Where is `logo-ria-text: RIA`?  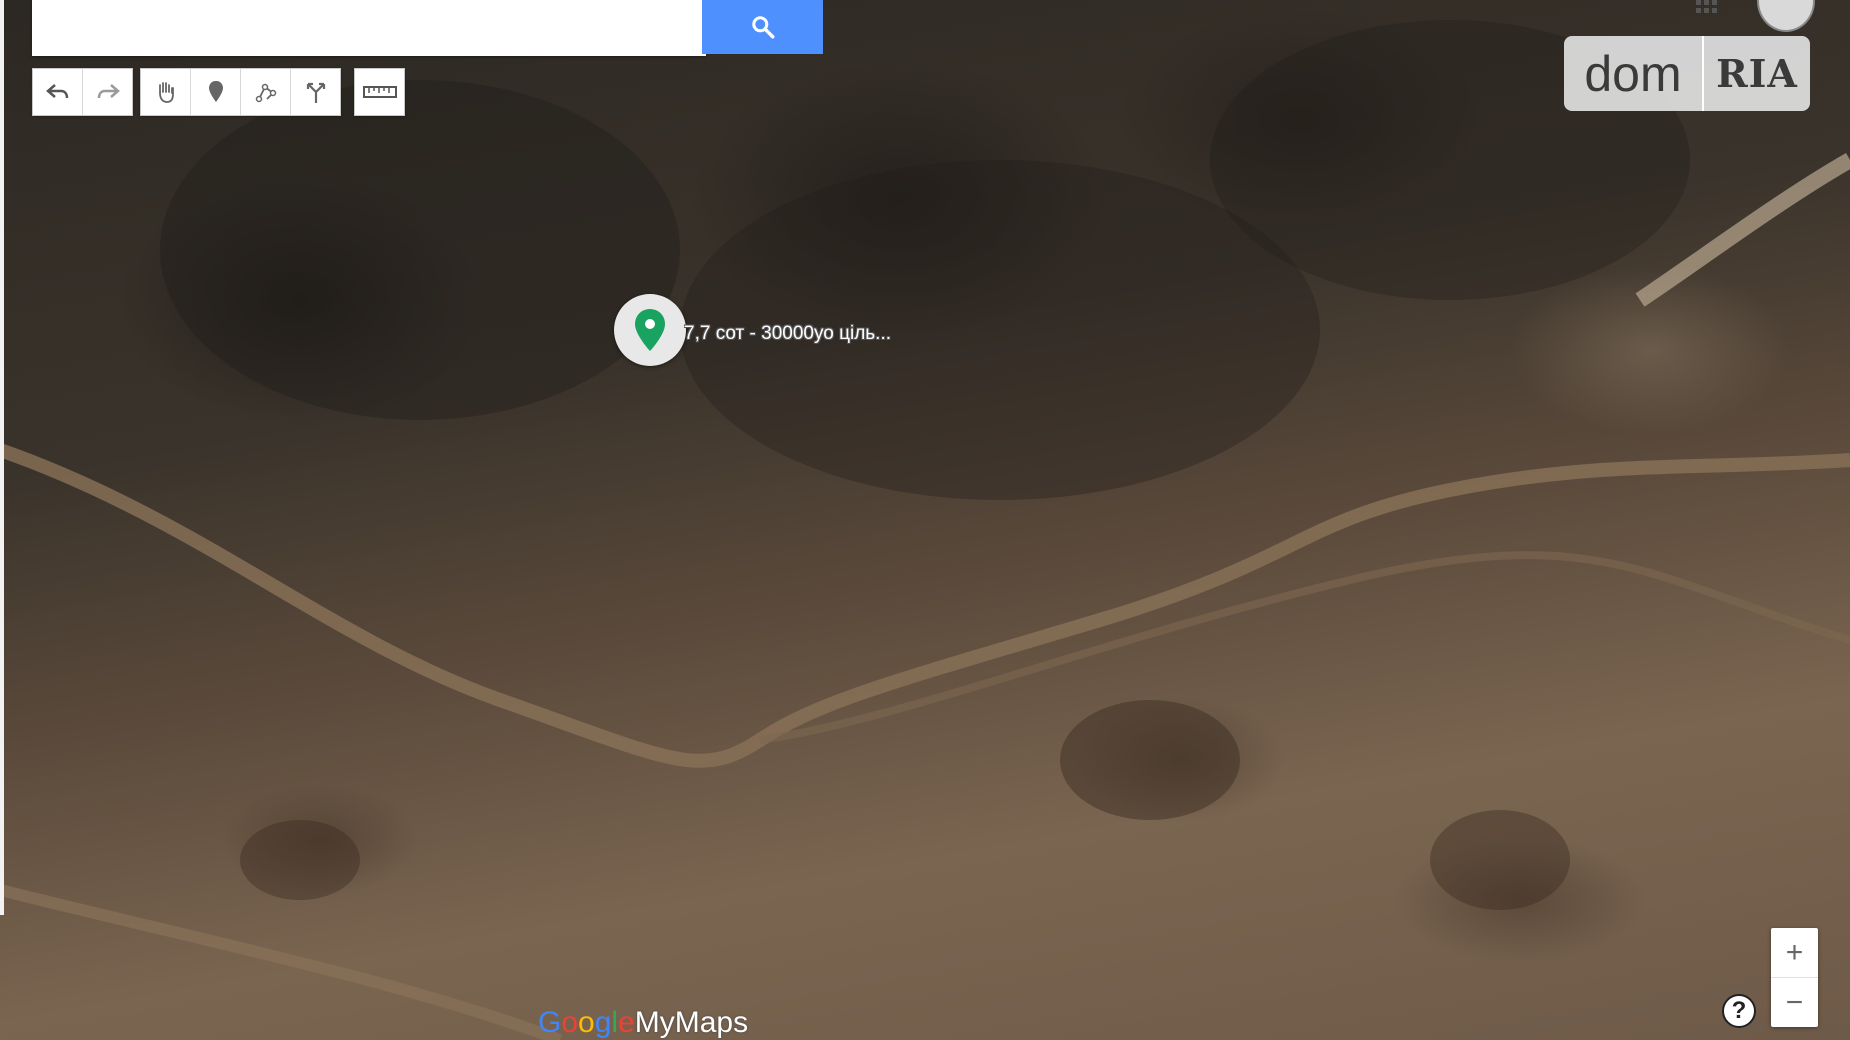
logo-ria-text: RIA is located at coordinates (1757, 73).